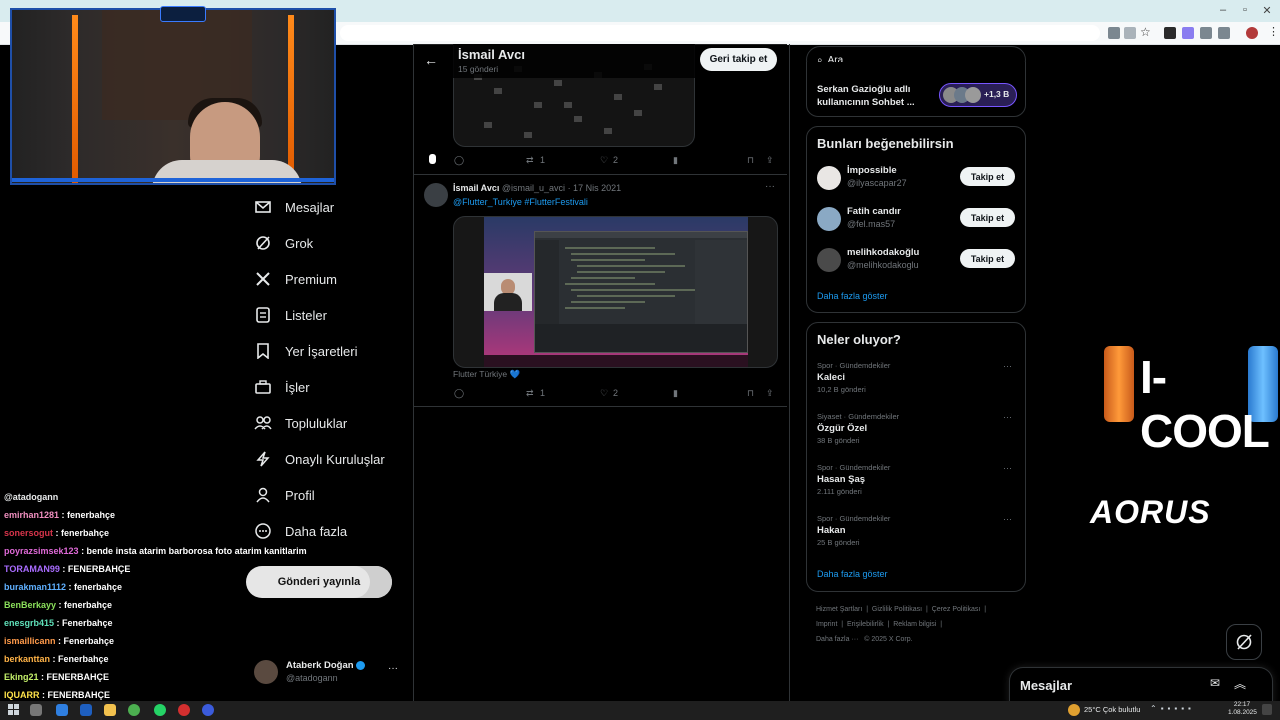 This screenshot has height=720, width=1280. What do you see at coordinates (1240, 683) in the screenshot?
I see `chevron-up-icon: ︽` at bounding box center [1240, 683].